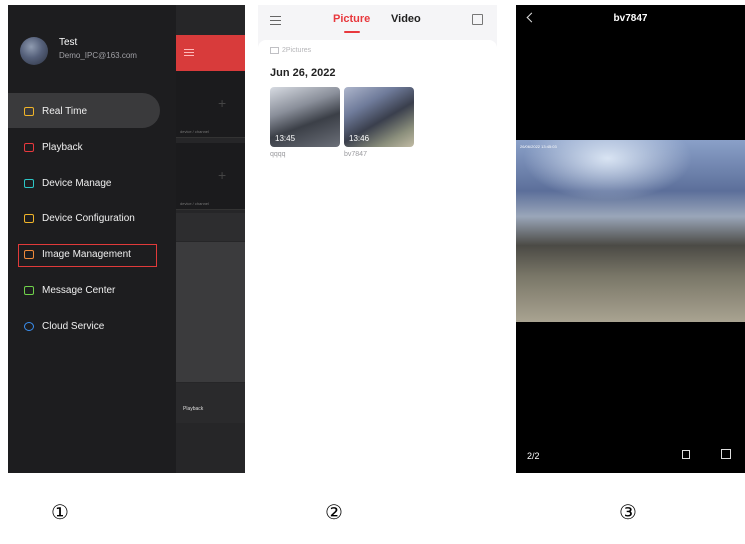 Image resolution: width=745 pixels, height=544 pixels. I want to click on top-bar, so click(377, 25).